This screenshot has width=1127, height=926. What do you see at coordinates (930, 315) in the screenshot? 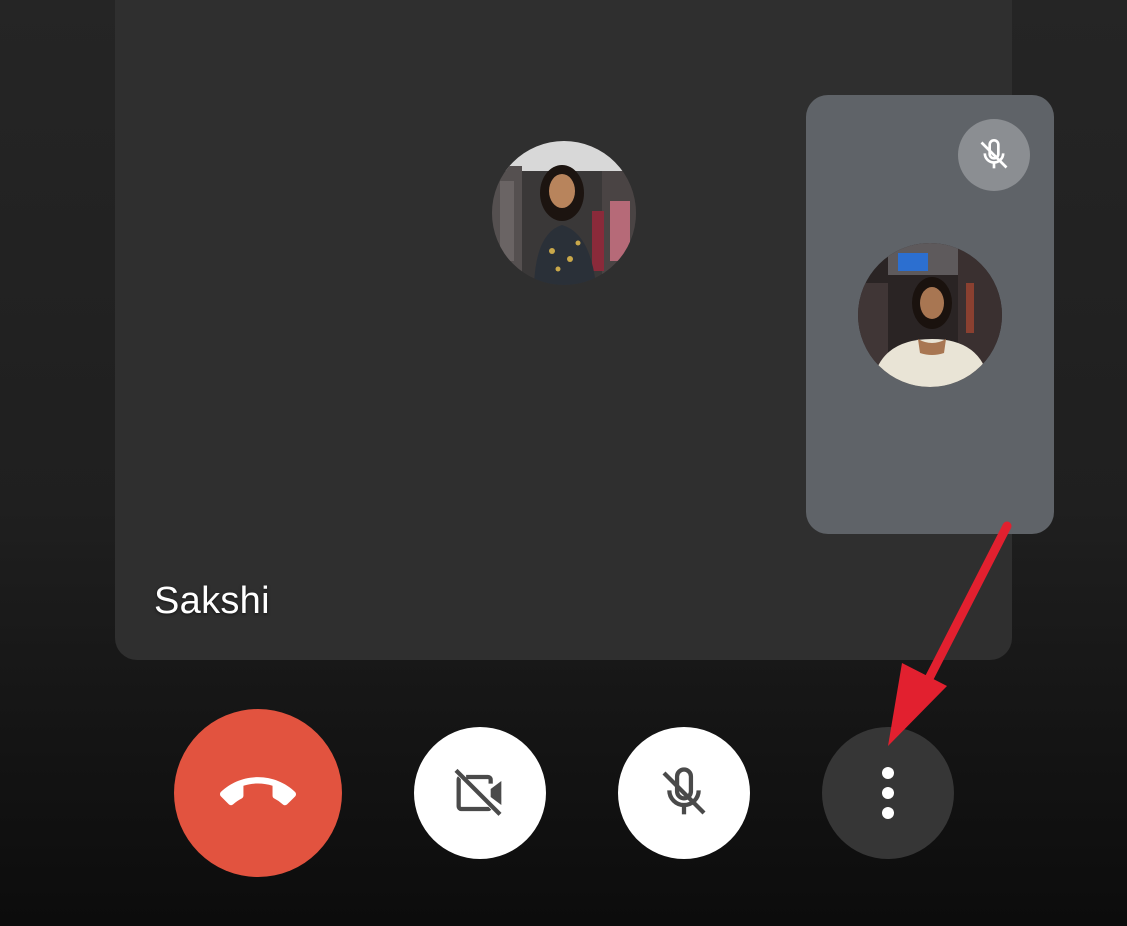
I see `self-avatar` at bounding box center [930, 315].